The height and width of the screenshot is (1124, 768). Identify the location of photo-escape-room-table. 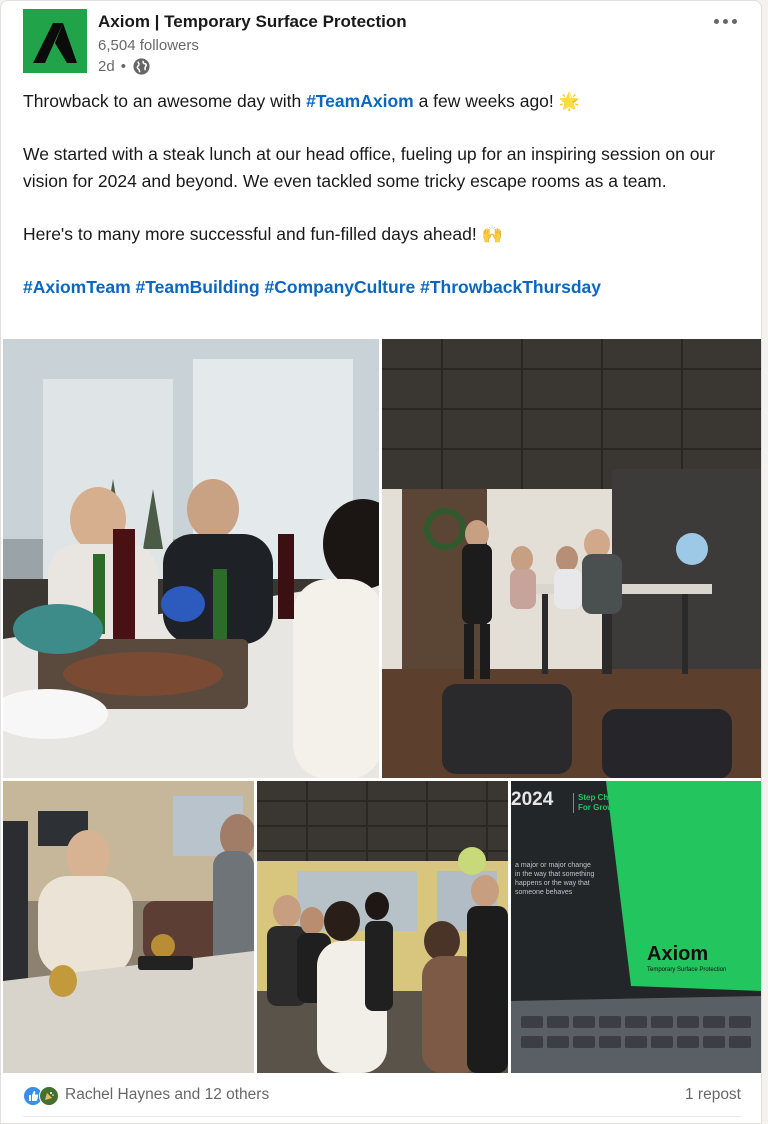
(128, 927).